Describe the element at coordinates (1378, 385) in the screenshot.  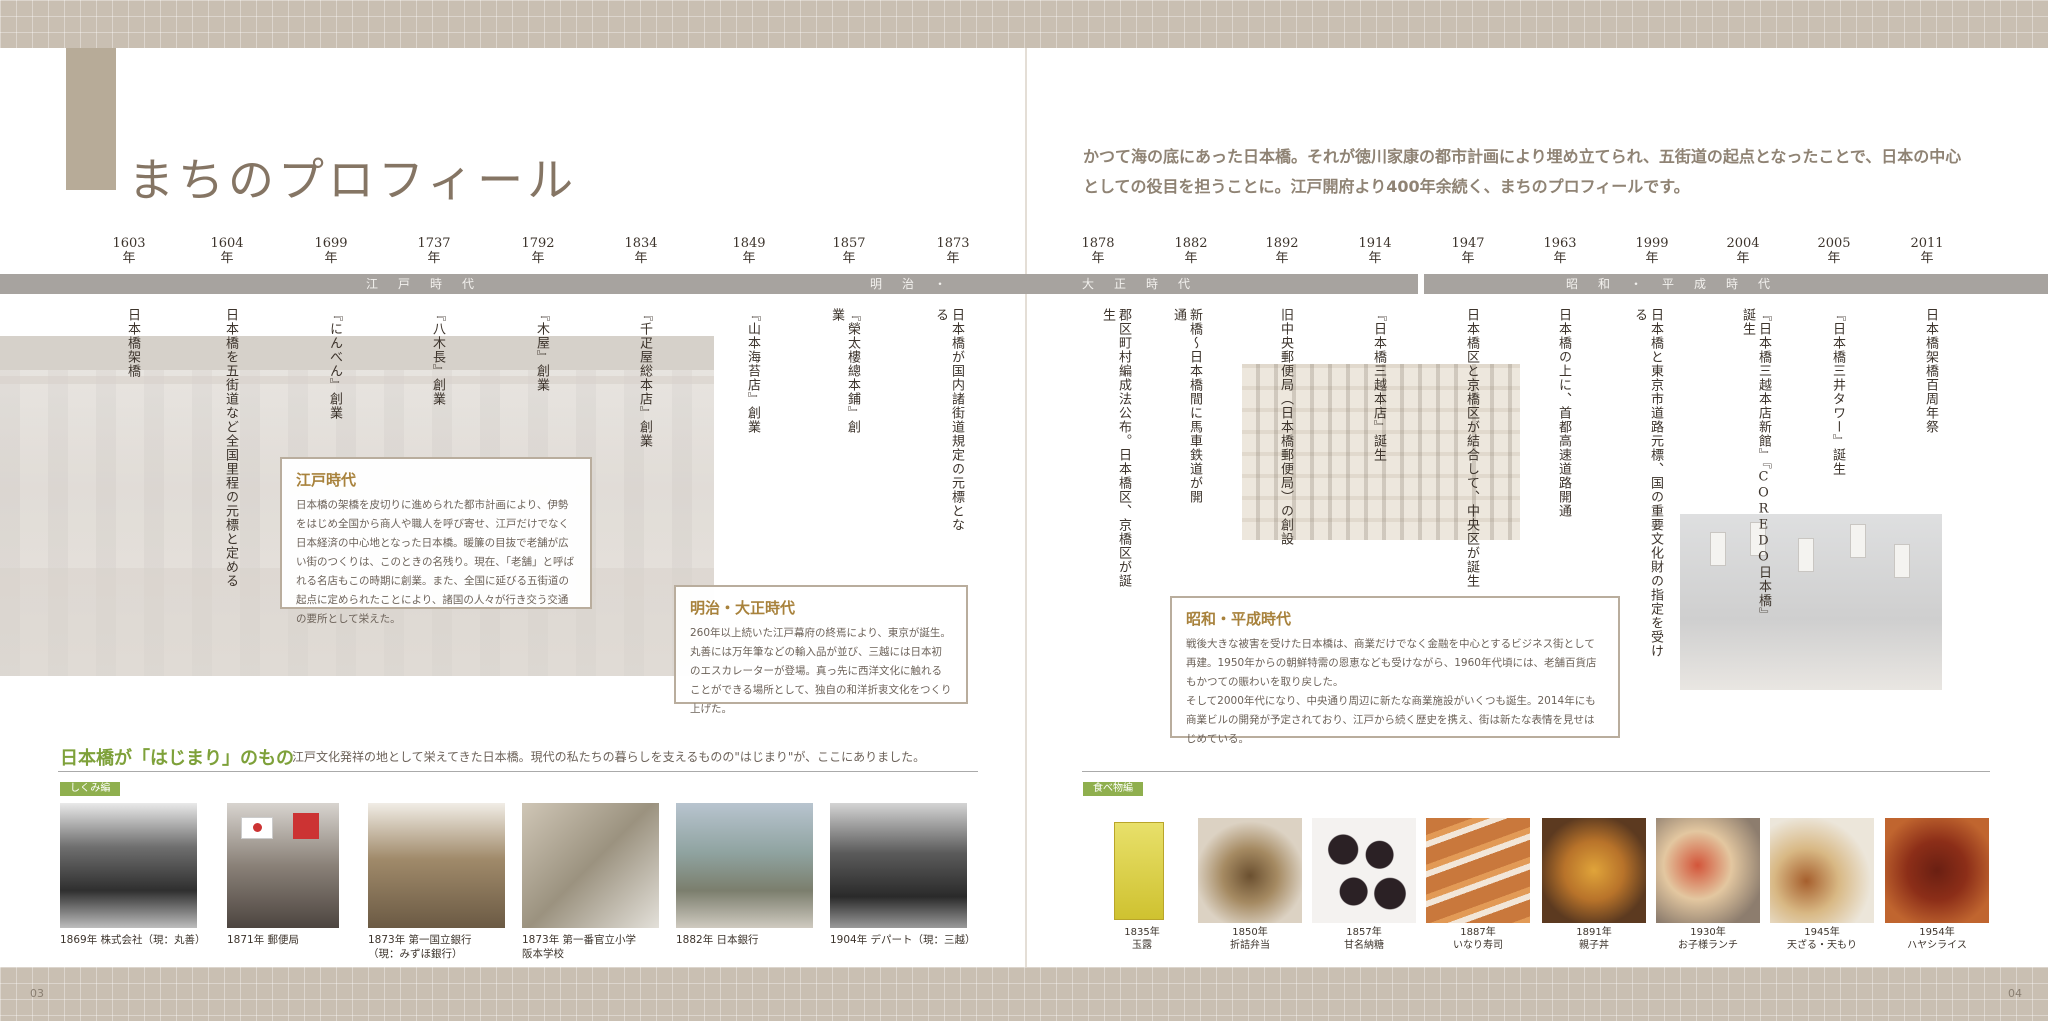
I see `timeline-event: 『日本橋三越本店』誕生` at that location.